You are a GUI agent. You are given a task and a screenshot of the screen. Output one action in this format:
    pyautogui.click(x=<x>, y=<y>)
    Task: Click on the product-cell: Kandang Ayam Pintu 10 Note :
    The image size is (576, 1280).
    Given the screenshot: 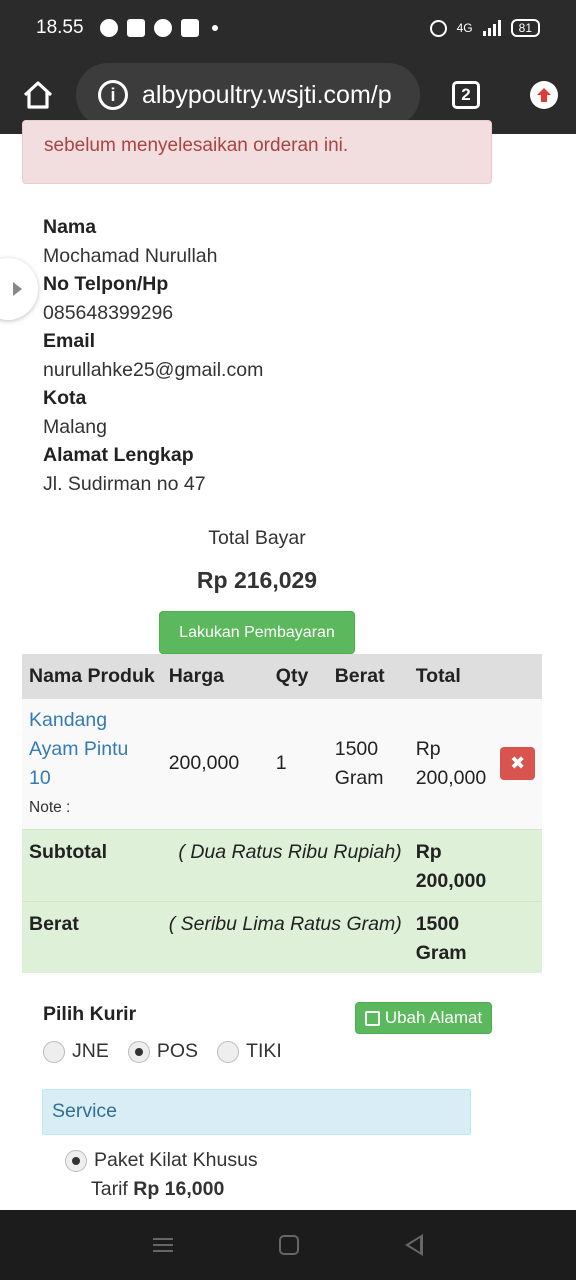 What is the action you would take?
    pyautogui.click(x=92, y=764)
    